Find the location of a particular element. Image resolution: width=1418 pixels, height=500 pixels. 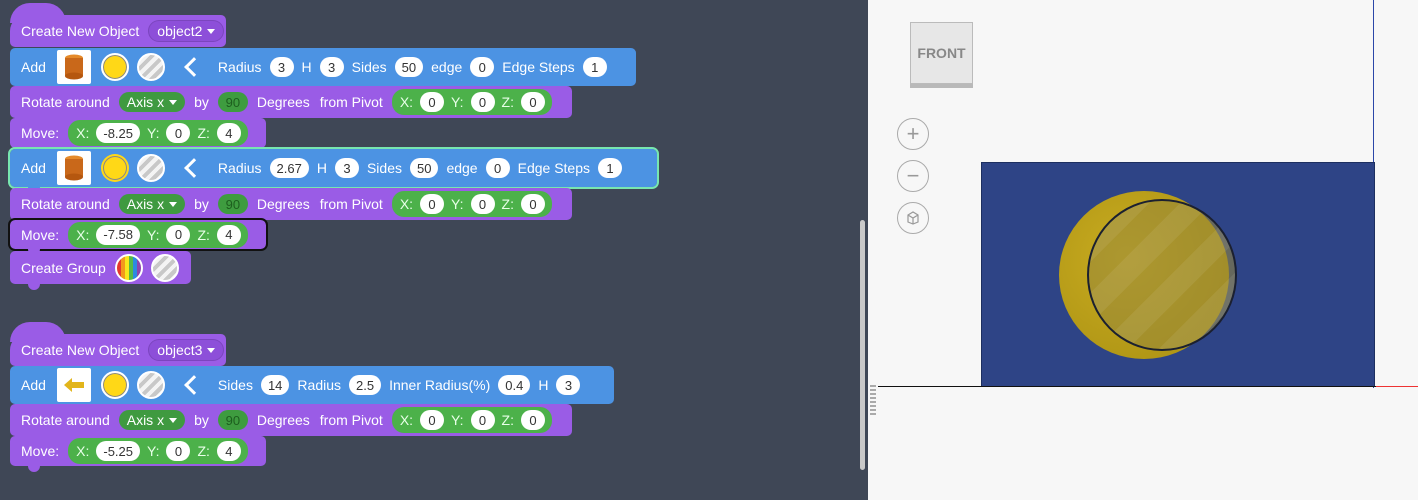

move-coordinates: X: -8.25 Y: 0 Z: 4 is located at coordinates (158, 133).